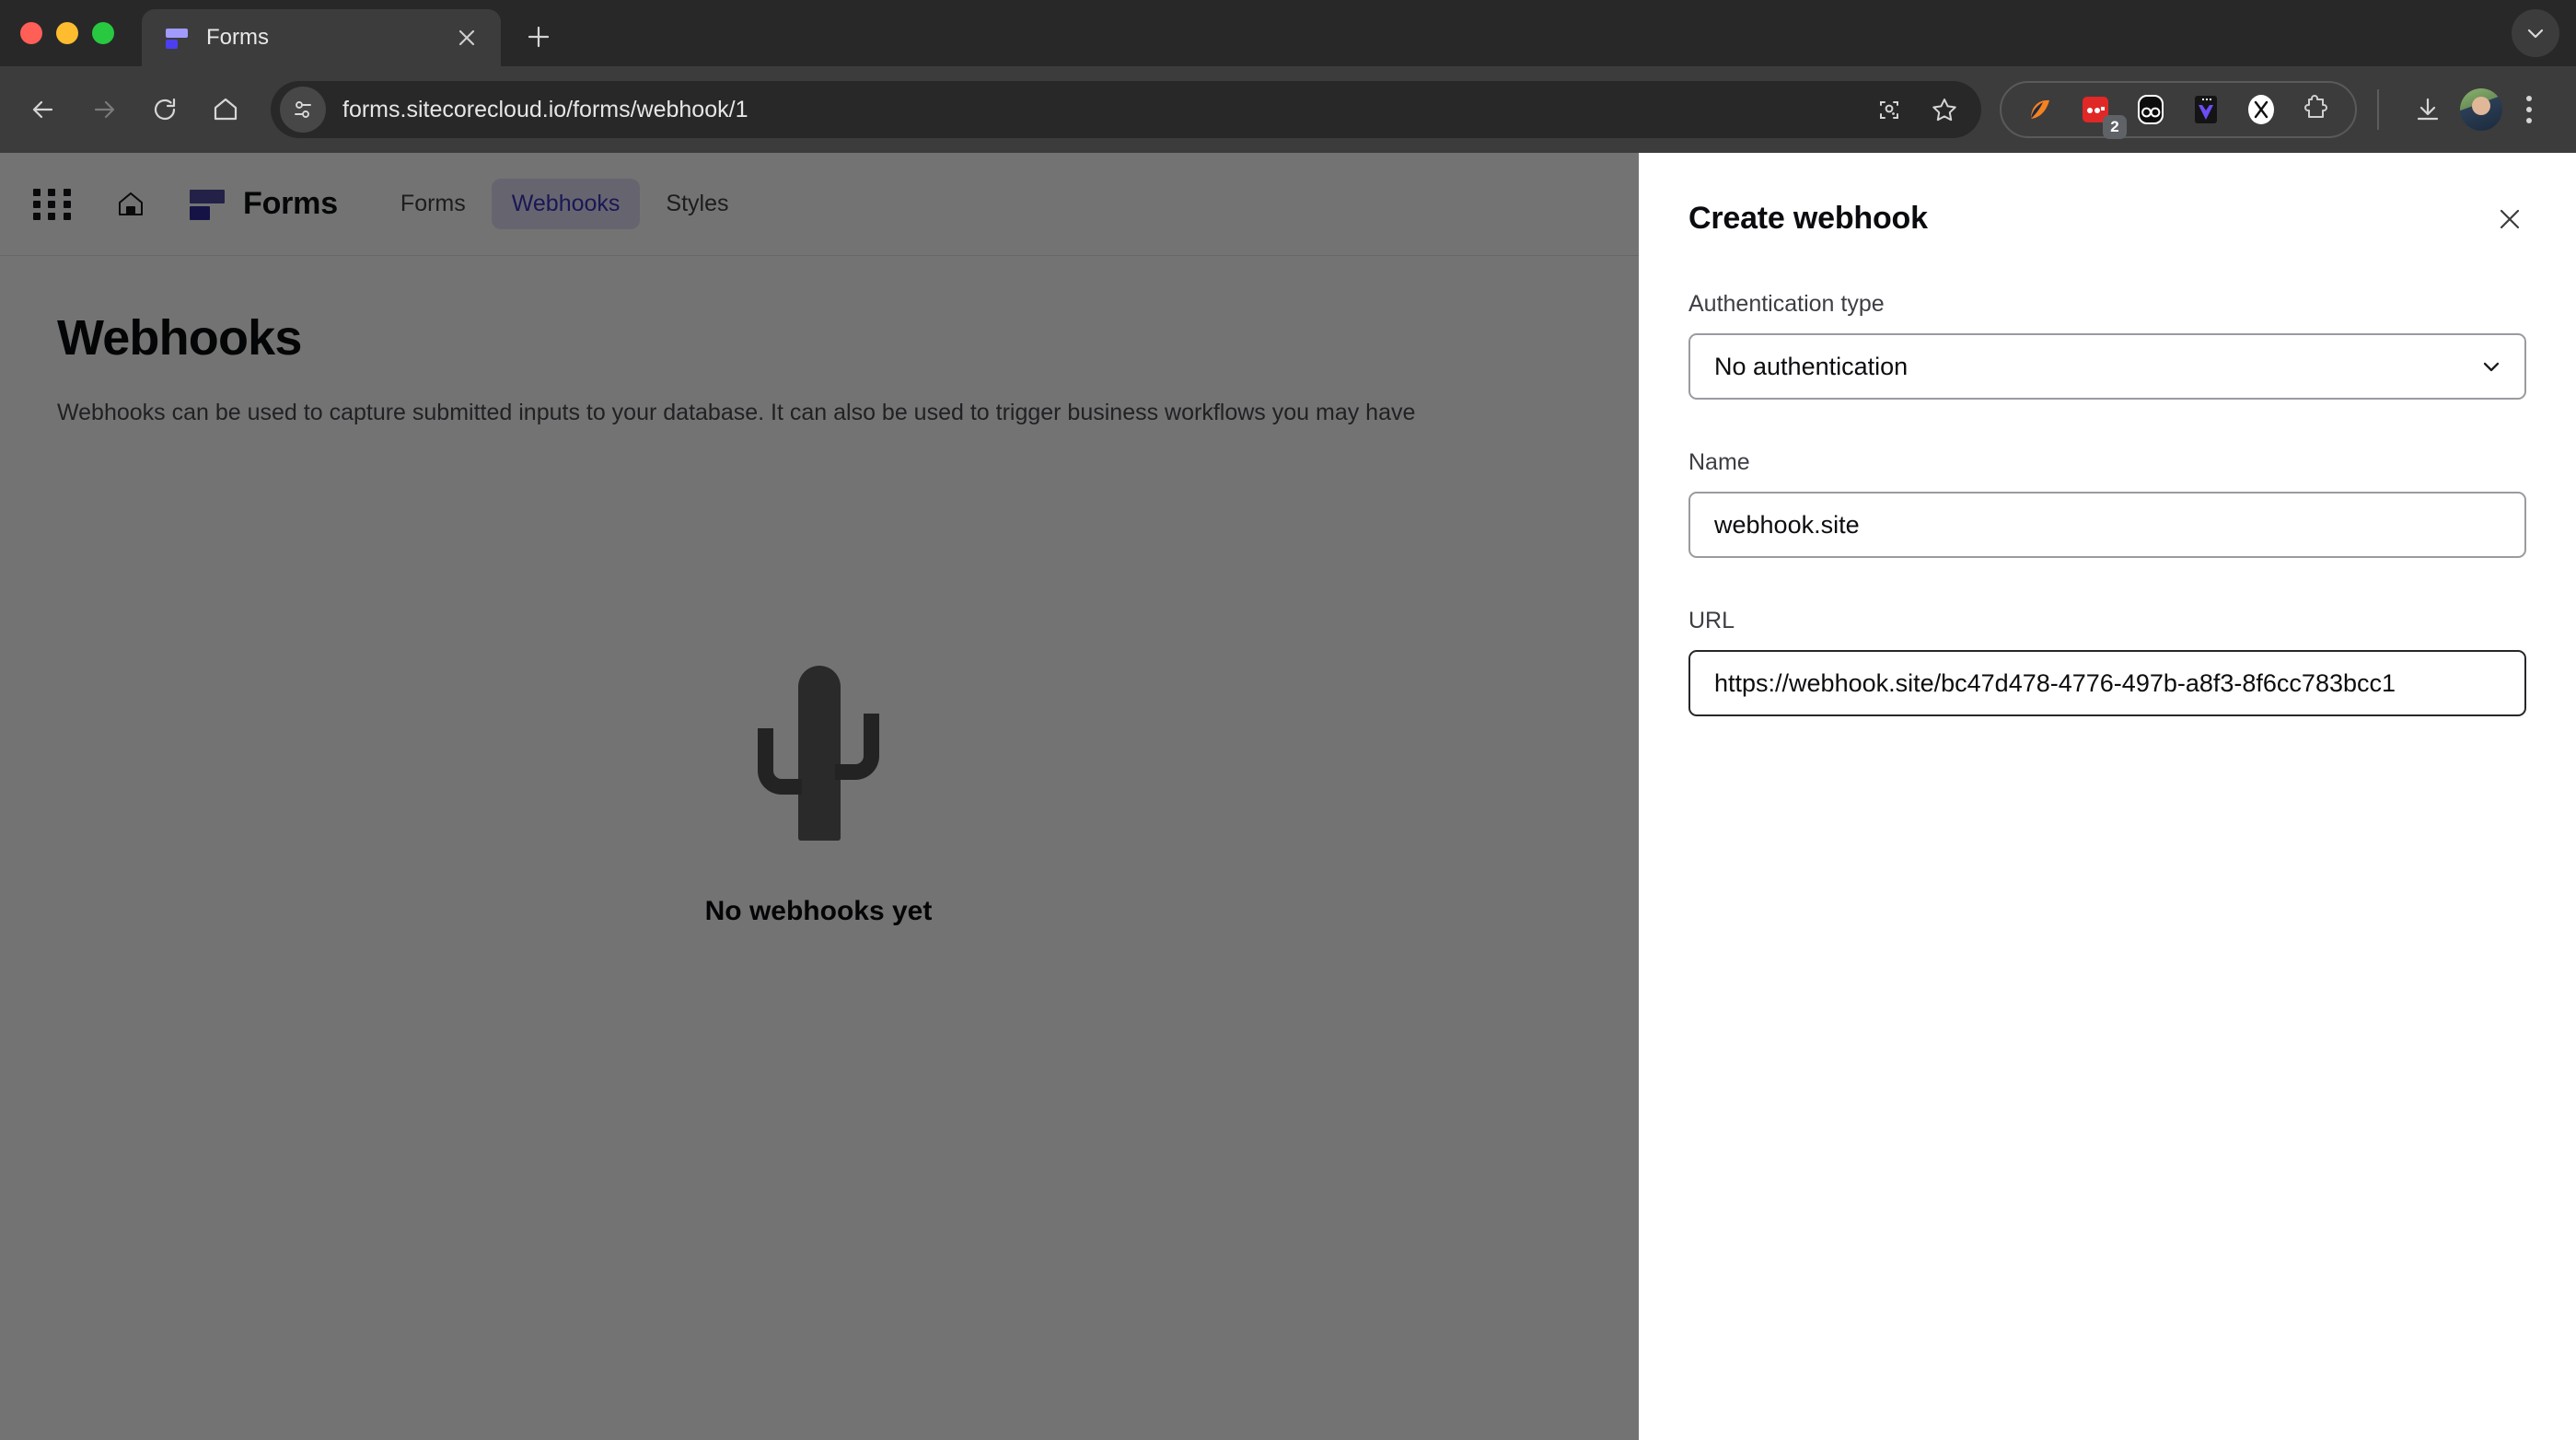  What do you see at coordinates (1808, 218) in the screenshot?
I see `panel-title: Create webhook` at bounding box center [1808, 218].